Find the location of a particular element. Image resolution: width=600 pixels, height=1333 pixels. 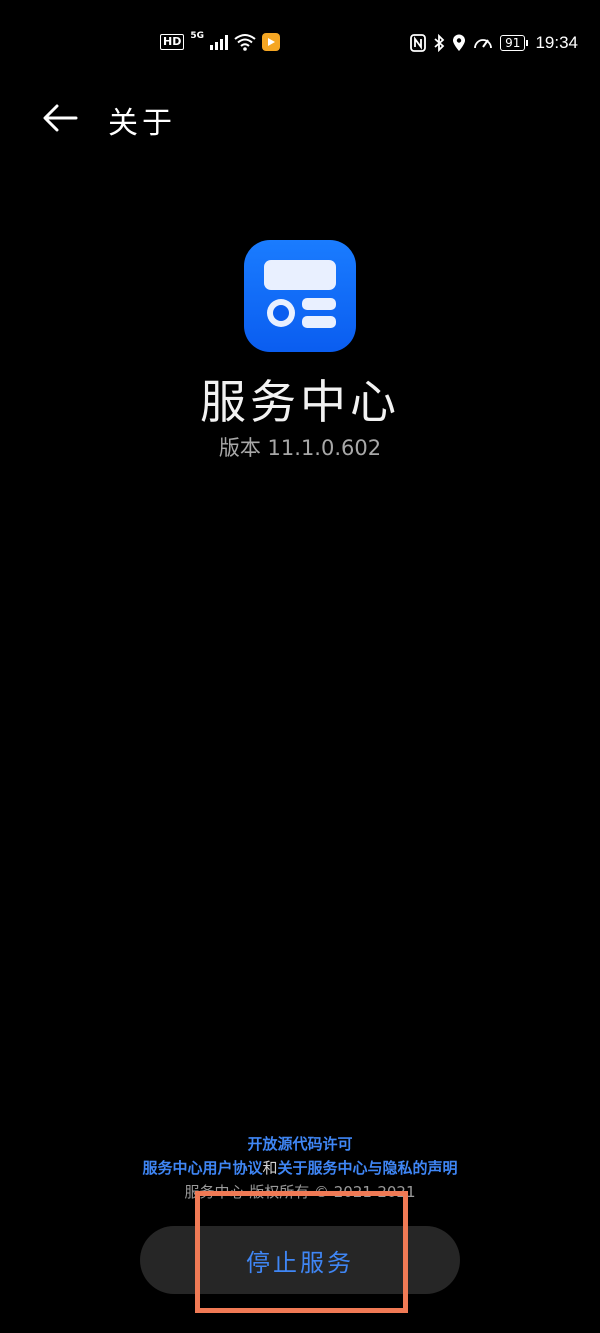

signal-strength-icon is located at coordinates (219, 42).